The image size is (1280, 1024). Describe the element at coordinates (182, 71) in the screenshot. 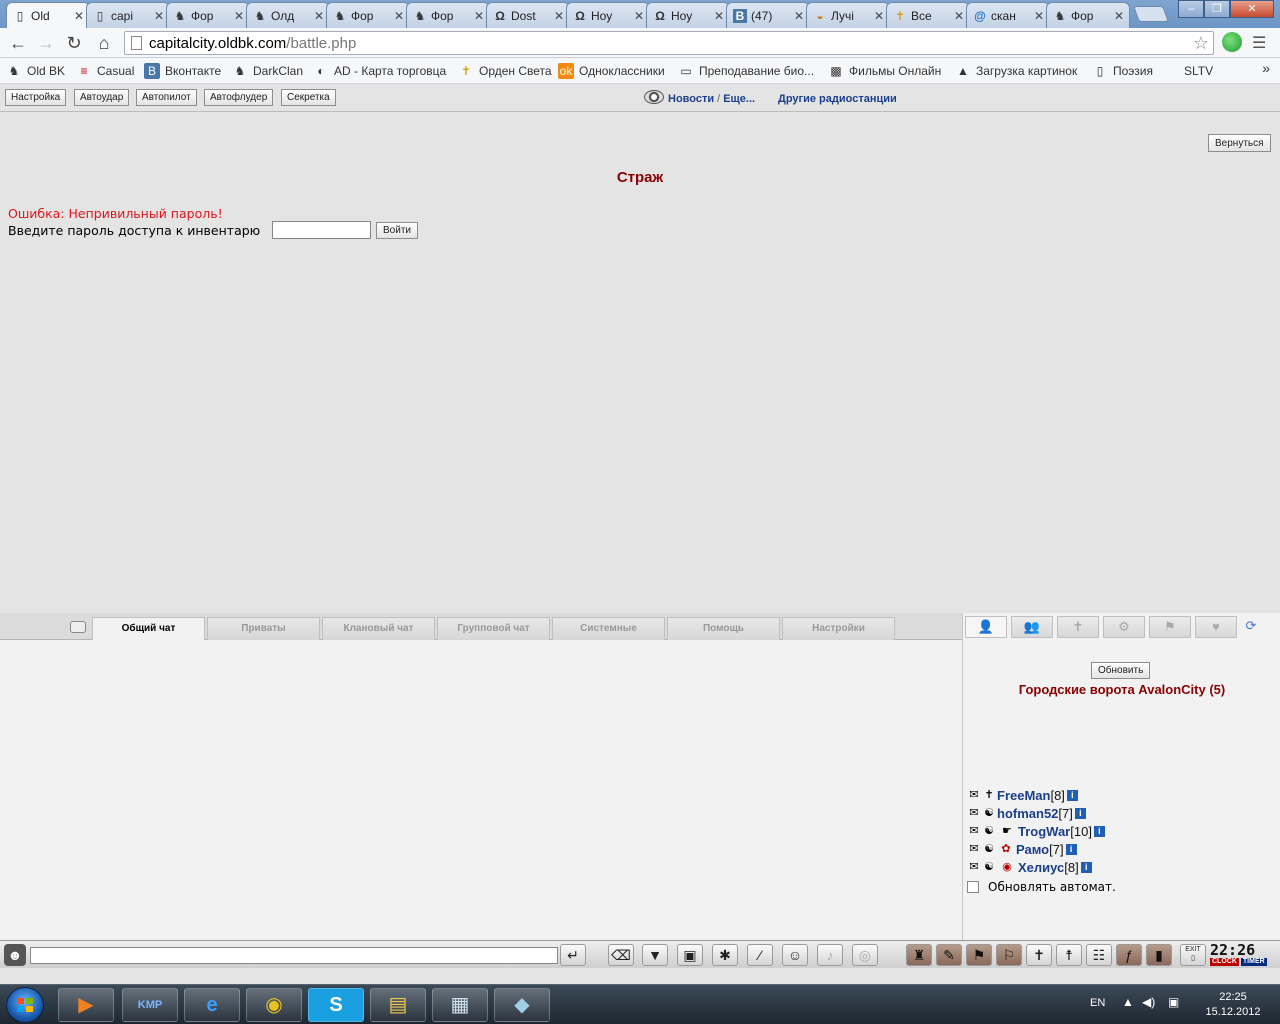

I see `bookmark-item: B Вконтакте` at that location.